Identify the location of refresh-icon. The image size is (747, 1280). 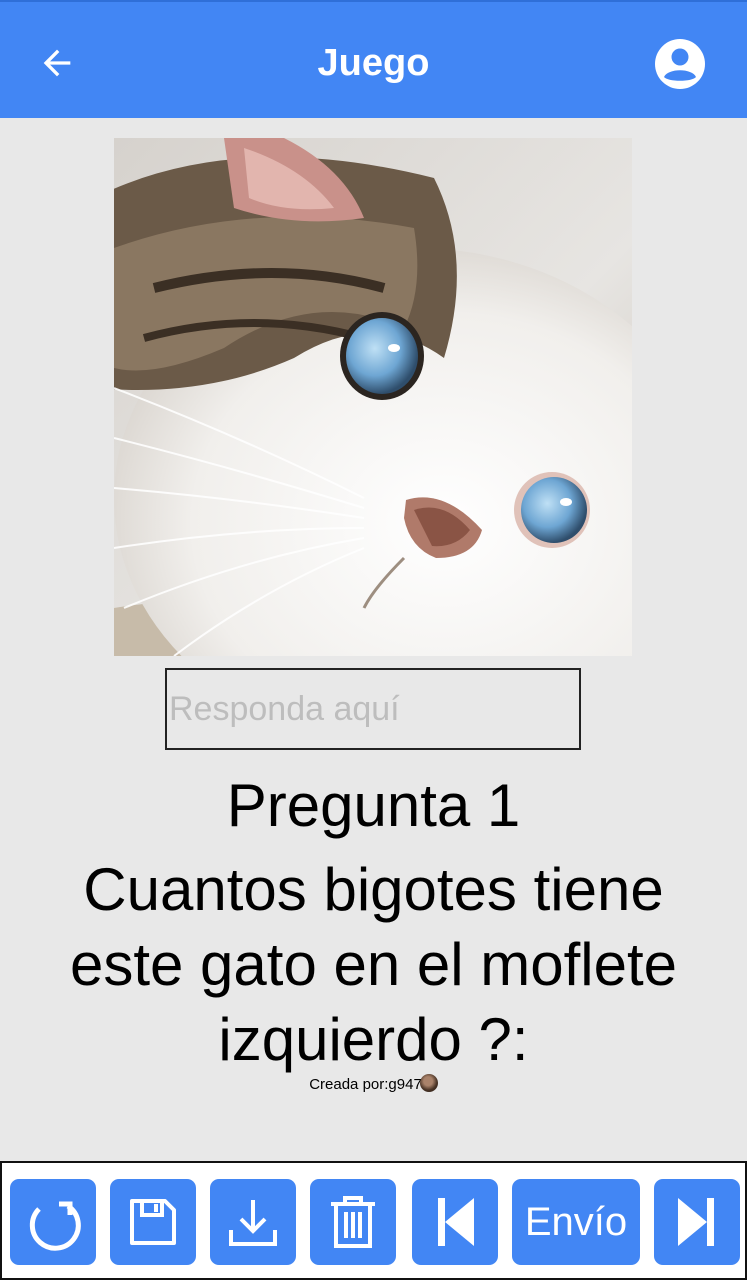
(55, 1226).